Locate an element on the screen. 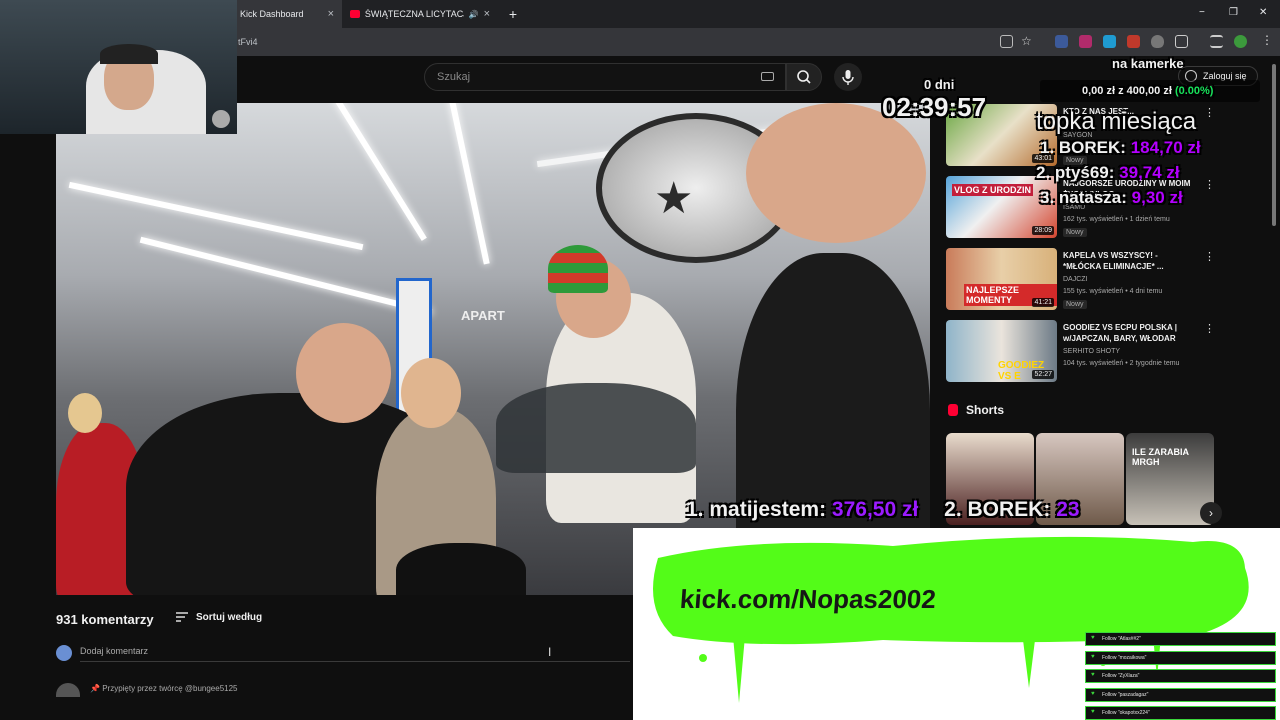 The image size is (1280, 720). url-text: tFvi4 is located at coordinates (248, 42).